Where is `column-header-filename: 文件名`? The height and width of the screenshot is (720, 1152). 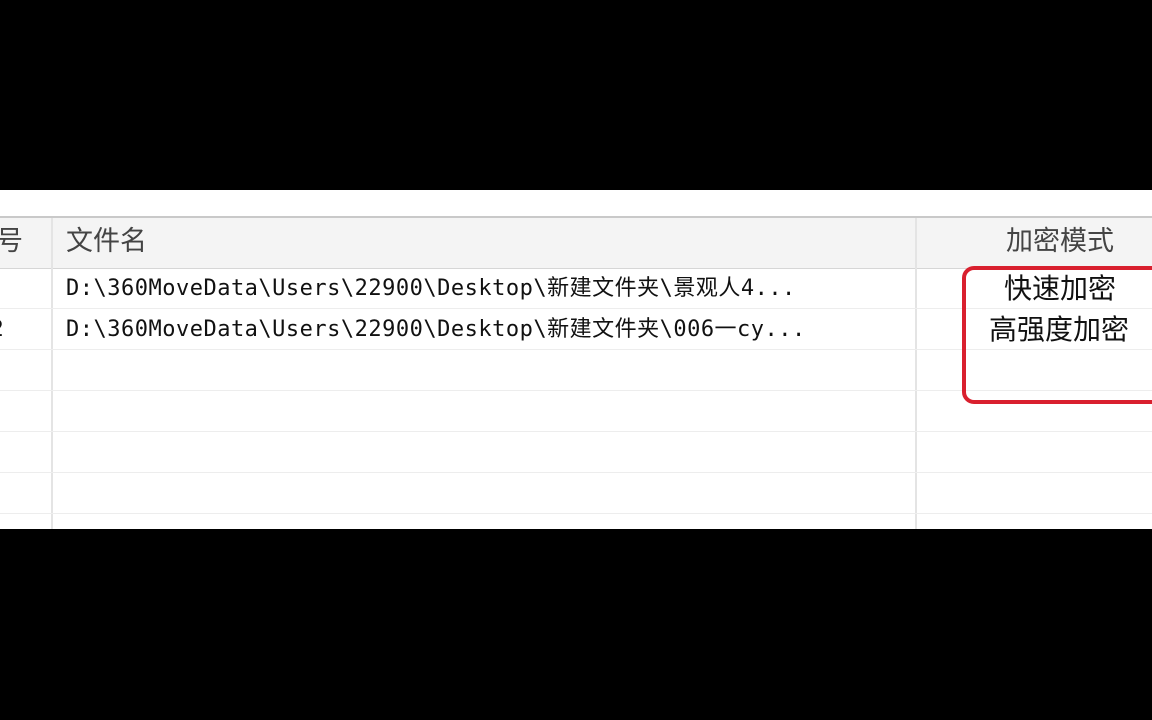
column-header-filename: 文件名 is located at coordinates (106, 242).